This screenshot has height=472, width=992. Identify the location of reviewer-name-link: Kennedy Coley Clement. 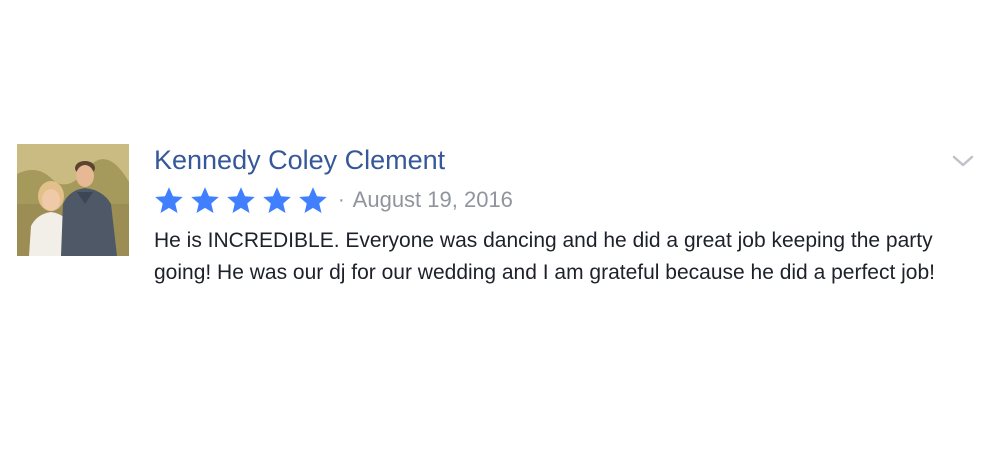
(564, 160).